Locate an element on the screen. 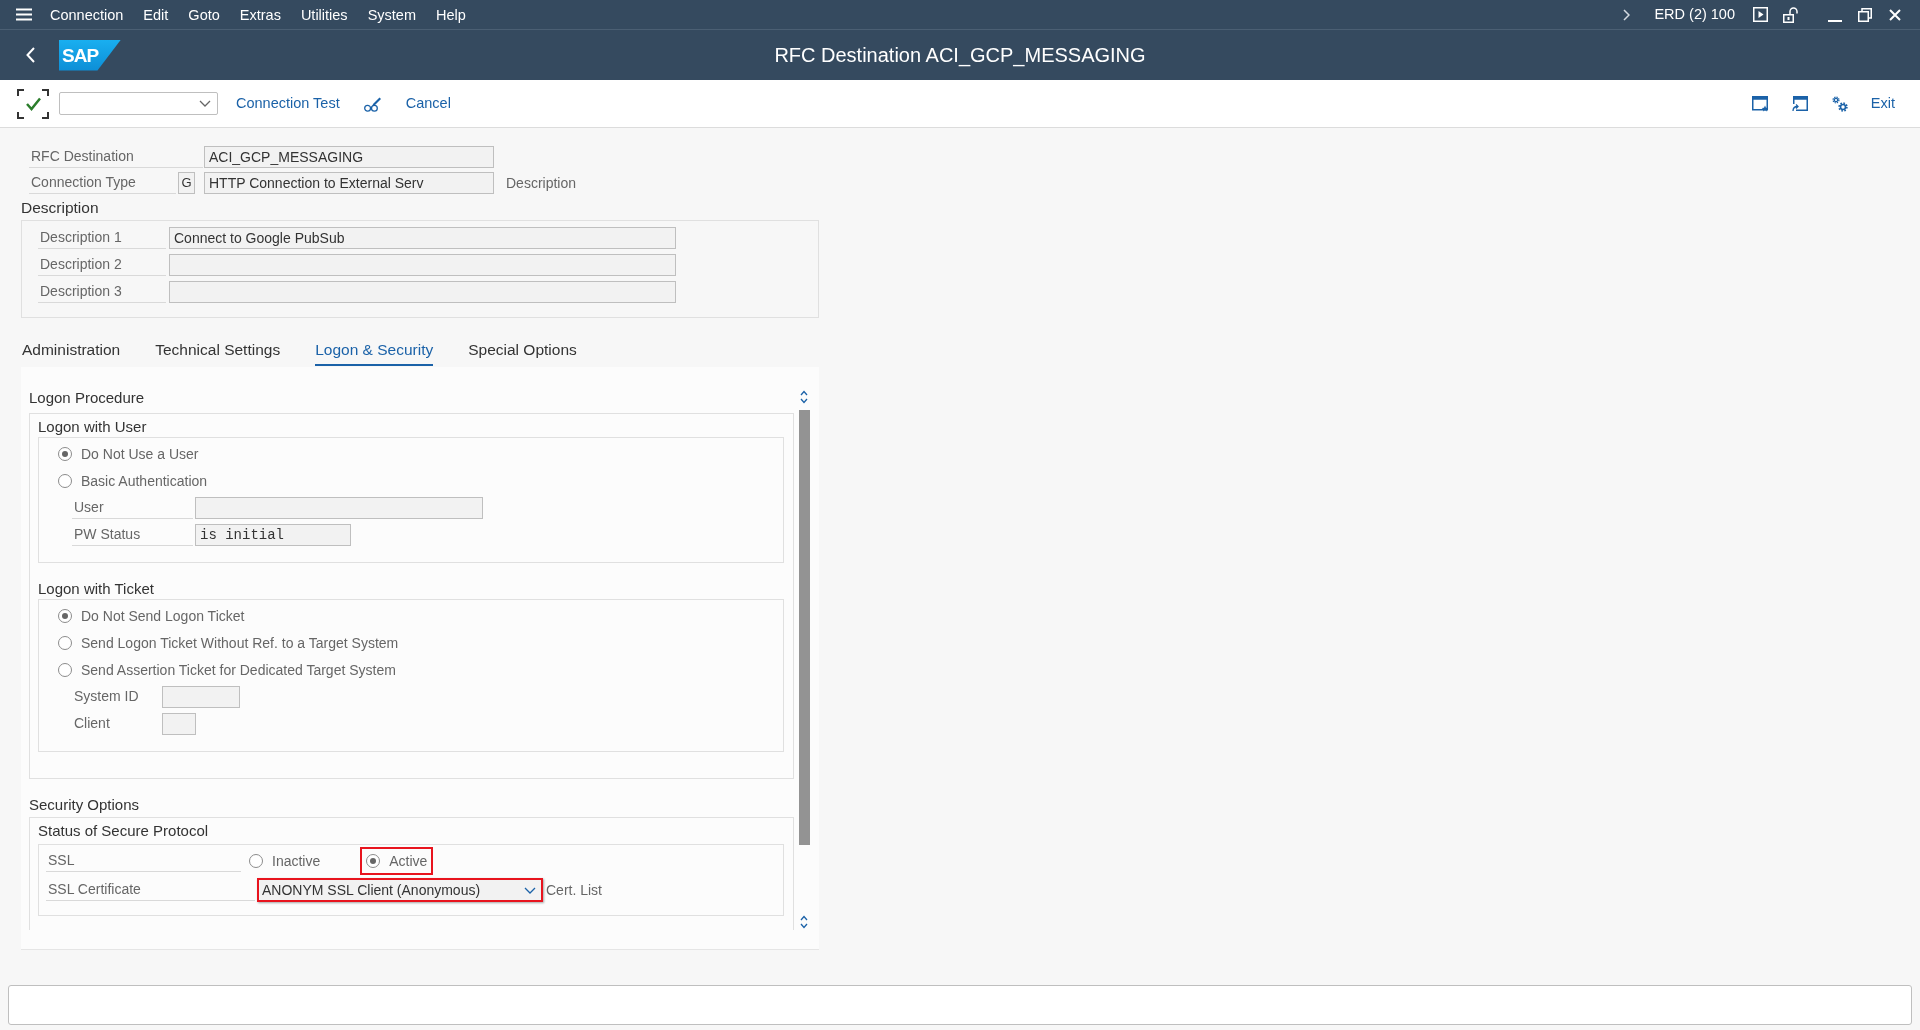  menu-item: Extras is located at coordinates (260, 14).